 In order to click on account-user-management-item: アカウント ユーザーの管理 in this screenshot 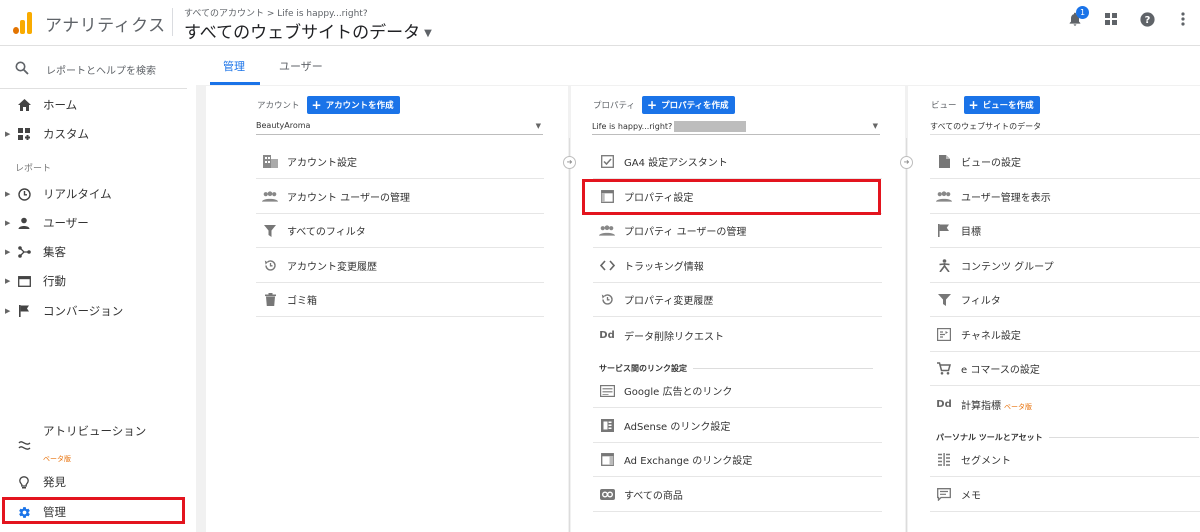, I will do `click(400, 197)`.